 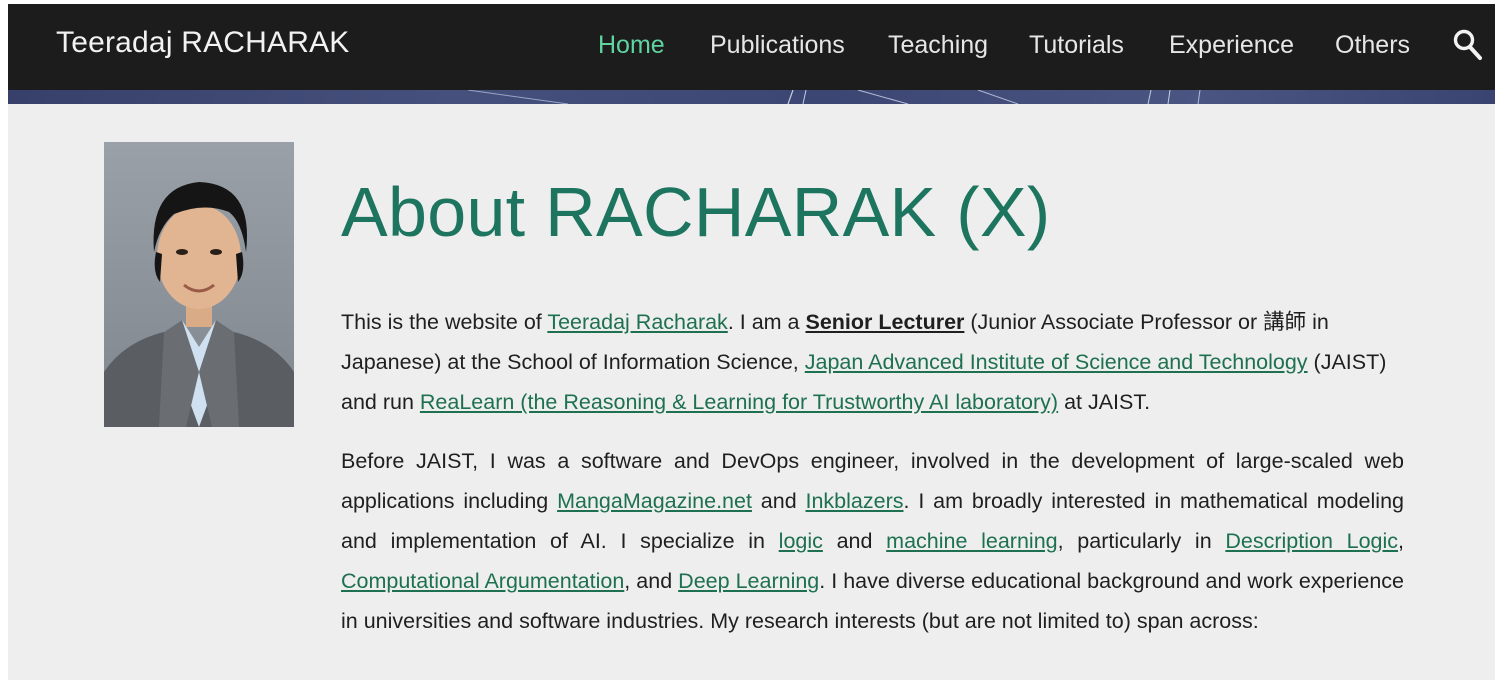 What do you see at coordinates (637, 322) in the screenshot?
I see `link-teeradaj-racharak: Teeradaj Racharak` at bounding box center [637, 322].